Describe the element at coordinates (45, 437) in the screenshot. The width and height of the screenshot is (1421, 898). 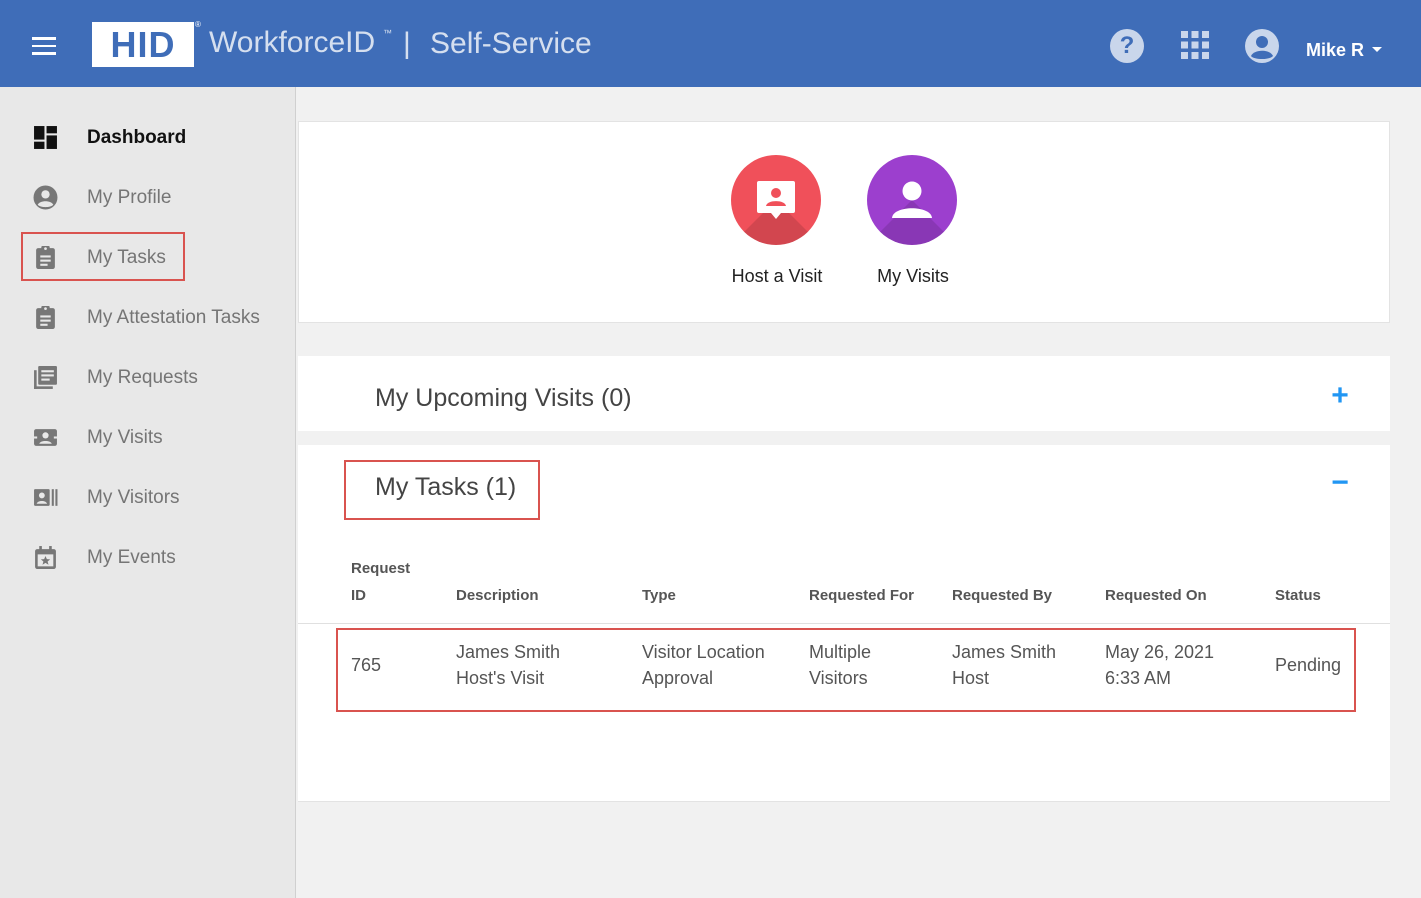
I see `contact-card-icon` at that location.